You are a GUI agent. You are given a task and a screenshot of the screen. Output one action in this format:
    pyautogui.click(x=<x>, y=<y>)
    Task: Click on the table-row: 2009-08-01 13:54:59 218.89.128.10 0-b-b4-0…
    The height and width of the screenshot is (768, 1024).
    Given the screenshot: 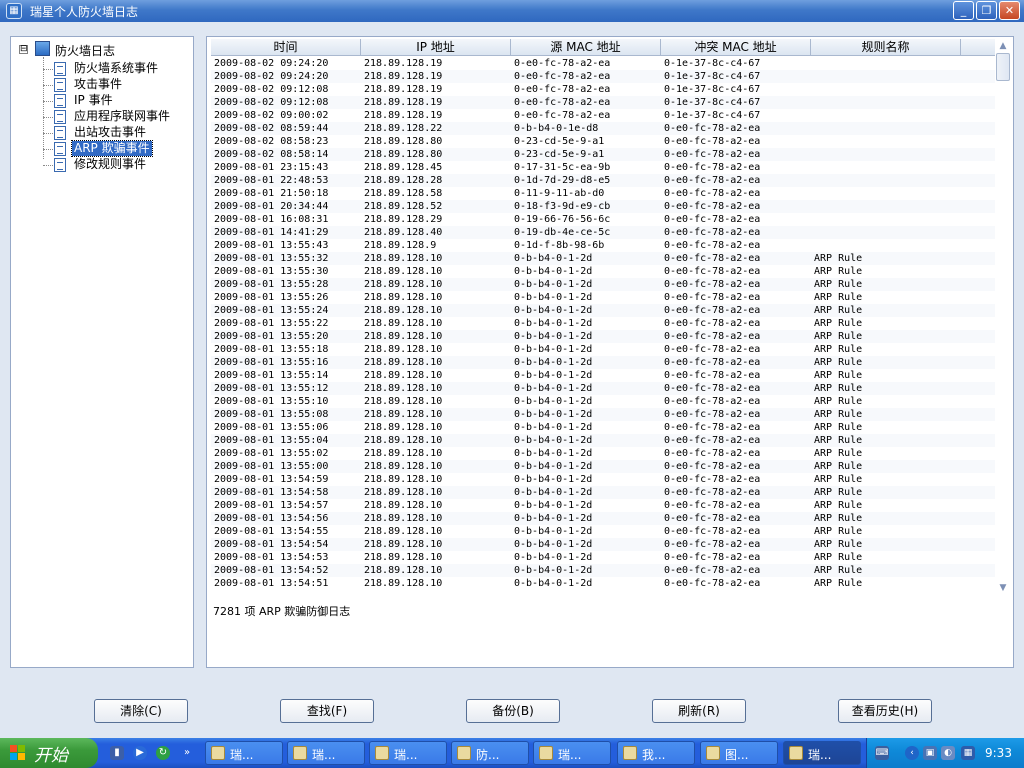 What is the action you would take?
    pyautogui.click(x=603, y=479)
    